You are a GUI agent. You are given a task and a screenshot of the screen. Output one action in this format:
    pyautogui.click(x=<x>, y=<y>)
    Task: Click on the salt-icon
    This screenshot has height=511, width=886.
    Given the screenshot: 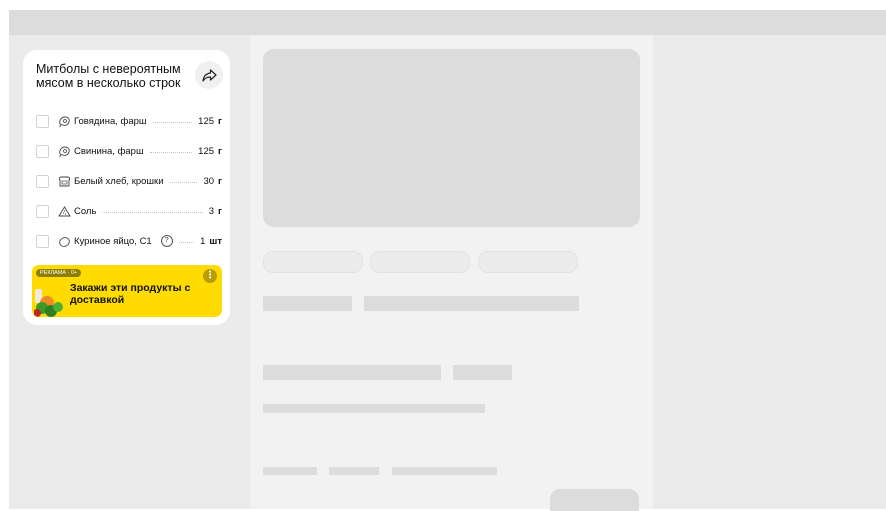 What is the action you would take?
    pyautogui.click(x=64, y=211)
    